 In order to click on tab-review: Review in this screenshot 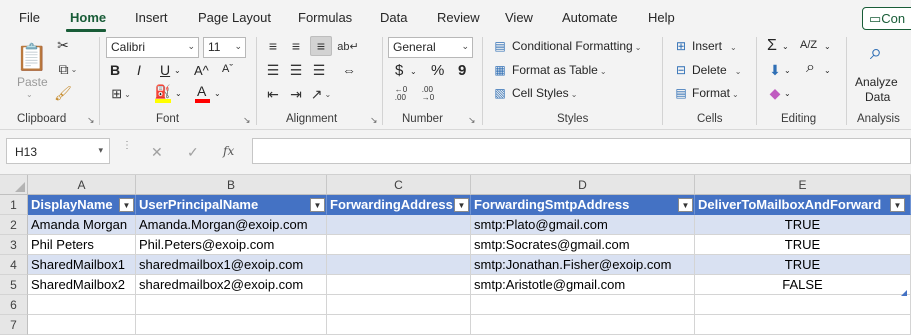, I will do `click(458, 17)`.